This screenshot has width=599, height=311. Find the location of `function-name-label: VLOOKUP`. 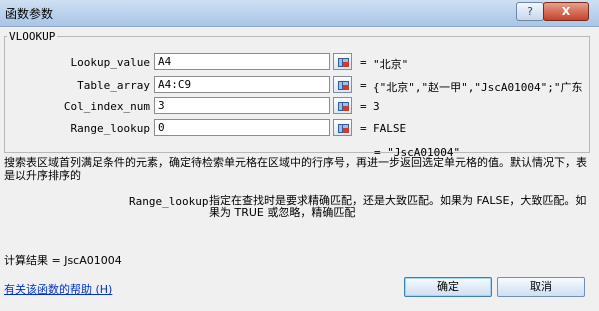

function-name-label: VLOOKUP is located at coordinates (32, 36).